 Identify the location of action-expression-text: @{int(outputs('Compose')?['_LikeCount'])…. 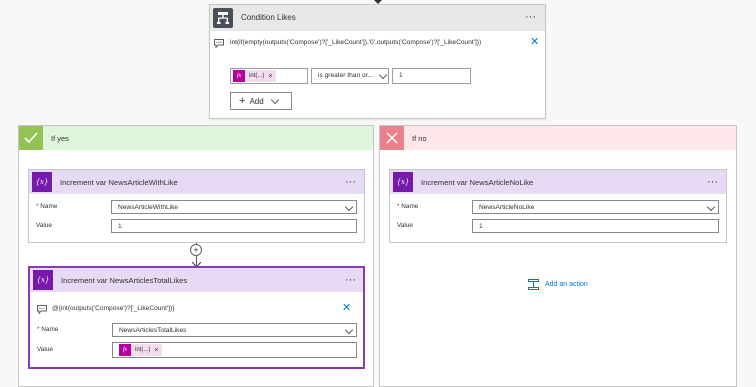
(113, 308).